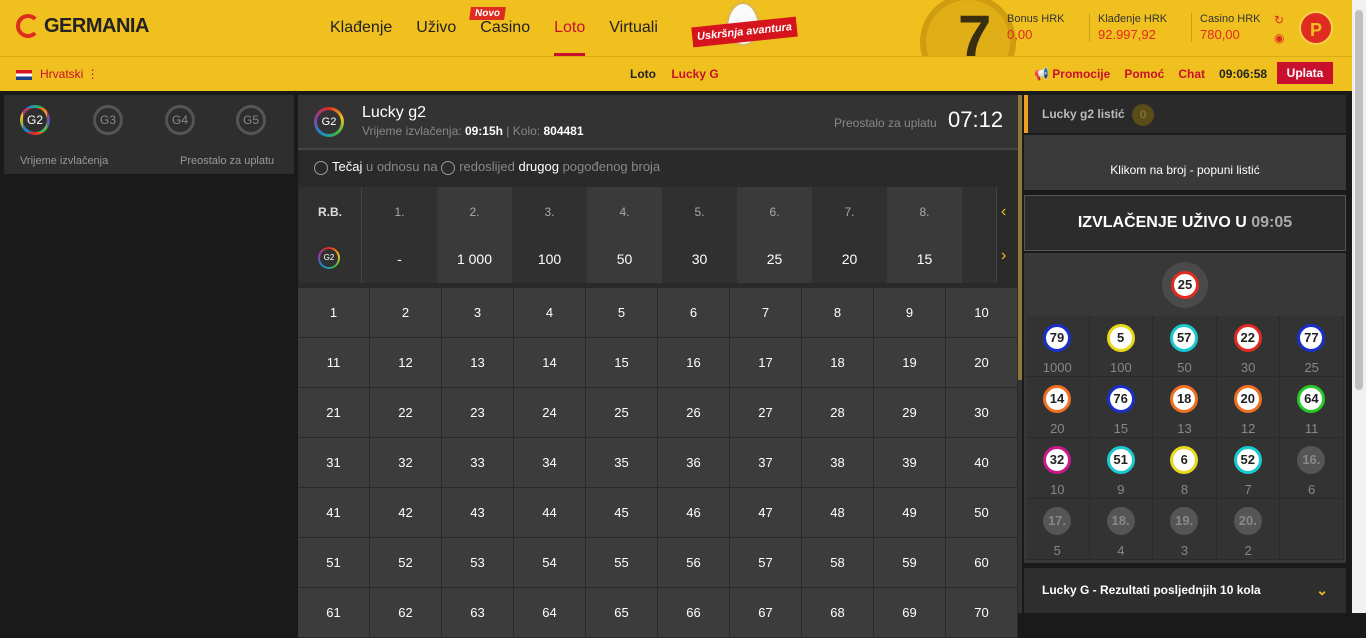 Image resolution: width=1366 pixels, height=638 pixels. Describe the element at coordinates (910, 463) in the screenshot. I see `number-cell: 39` at that location.